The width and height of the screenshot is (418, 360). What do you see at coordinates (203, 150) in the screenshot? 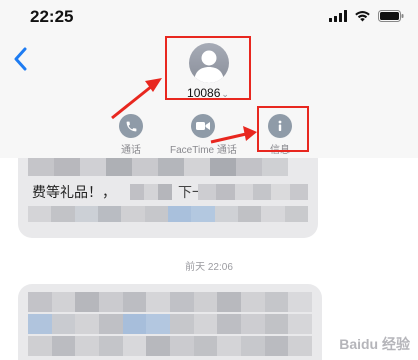
I see `facetime-label: FaceTime 通话` at bounding box center [203, 150].